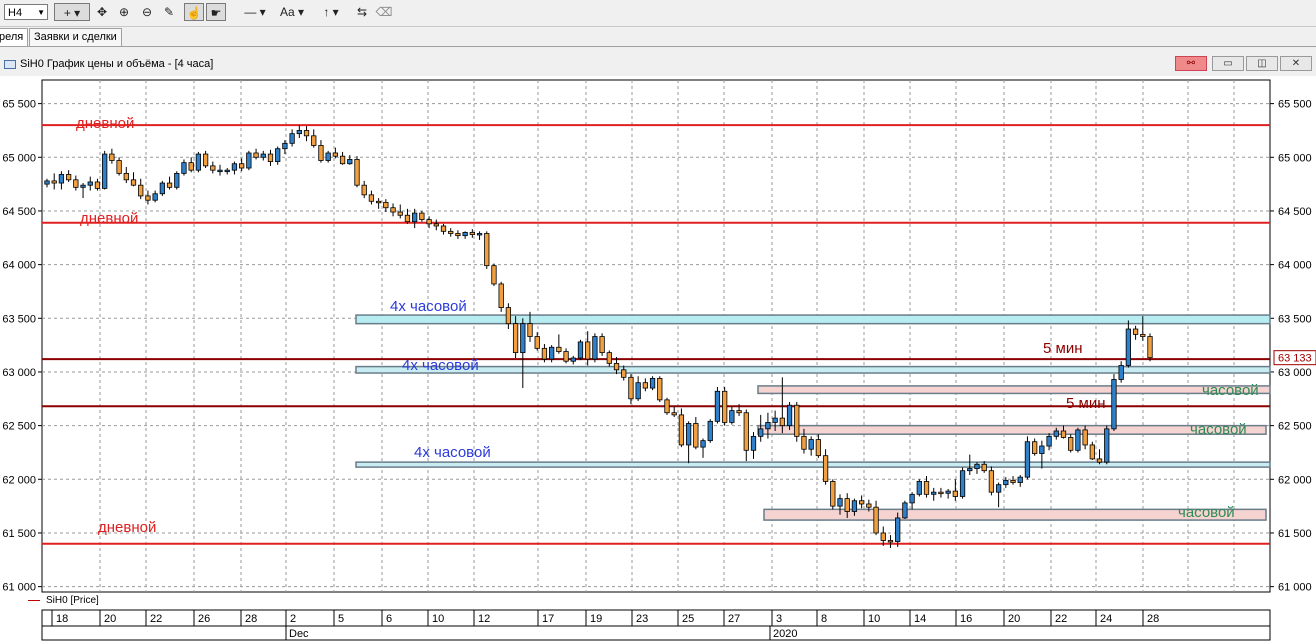 The height and width of the screenshot is (644, 1316). Describe the element at coordinates (389, 619) in the screenshot. I see `x-tick-label: 6` at that location.